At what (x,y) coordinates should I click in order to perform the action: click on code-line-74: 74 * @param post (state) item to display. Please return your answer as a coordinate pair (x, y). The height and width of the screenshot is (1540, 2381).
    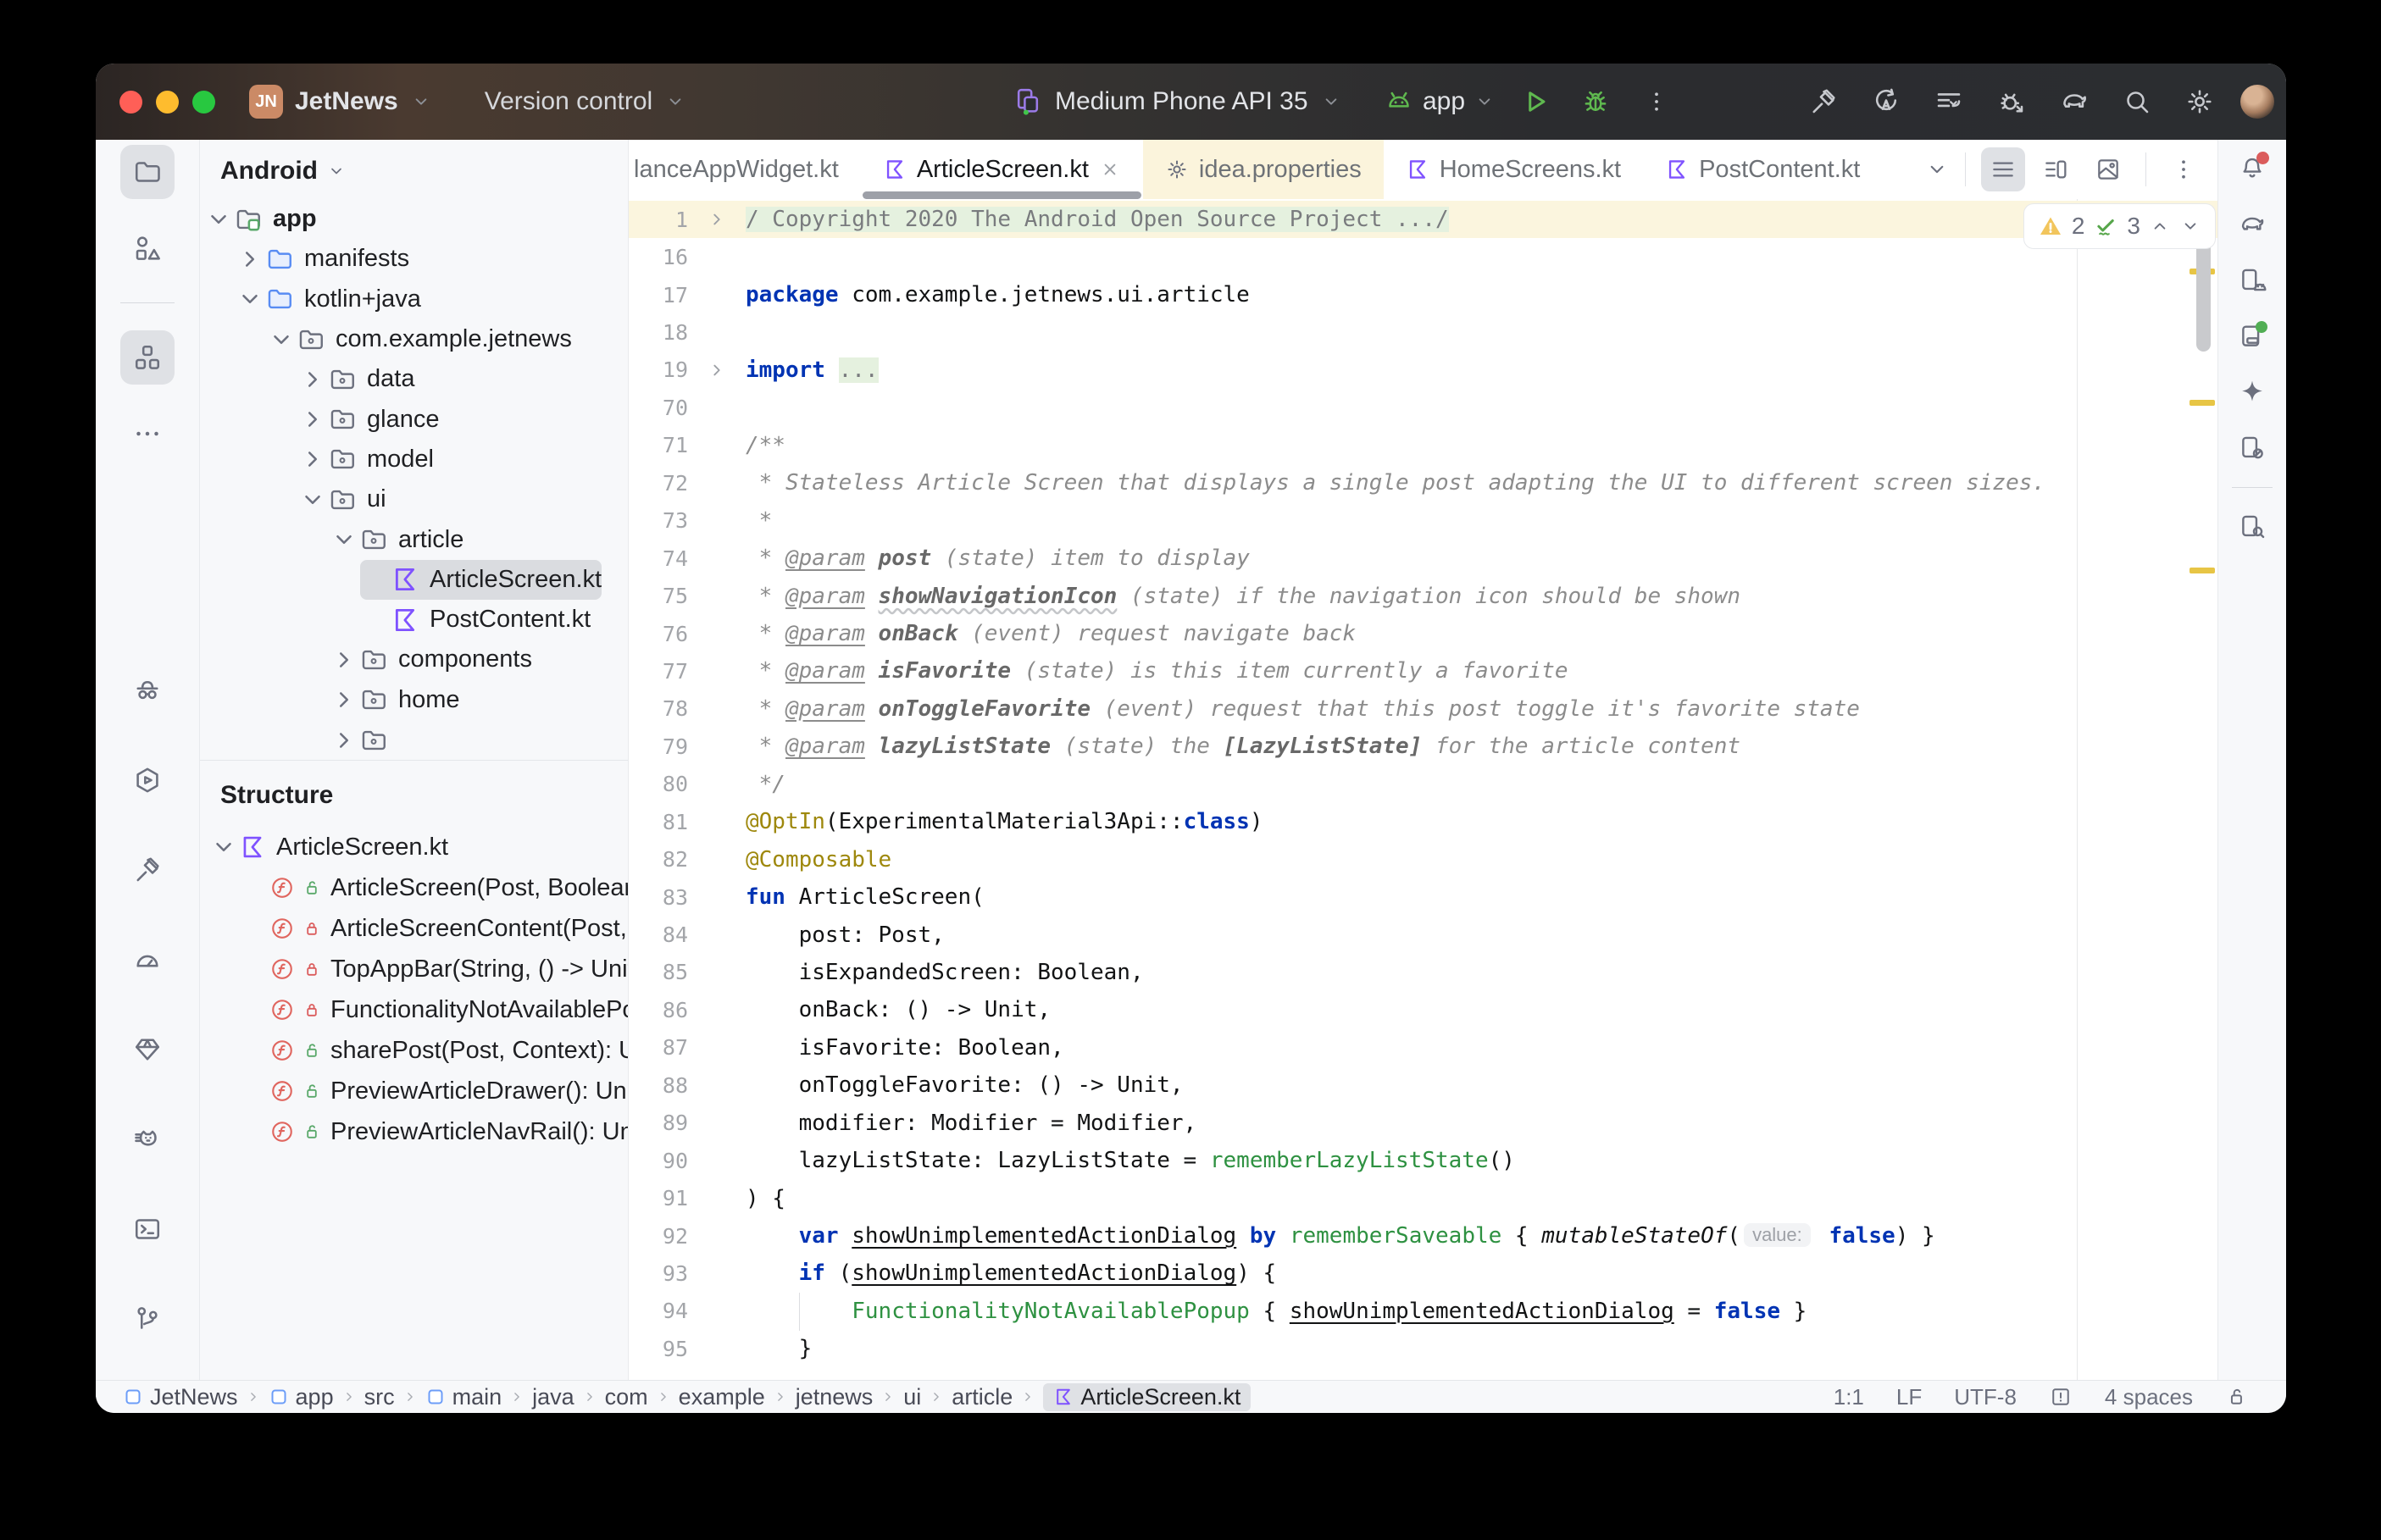
    Looking at the image, I should click on (1423, 558).